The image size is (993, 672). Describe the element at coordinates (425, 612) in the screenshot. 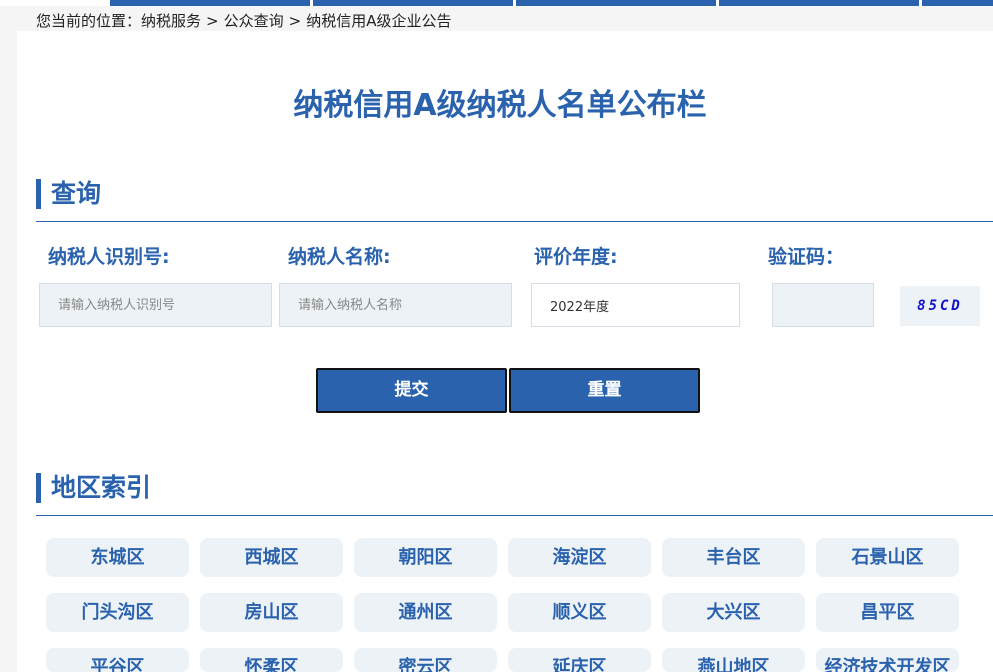

I see `region-button-tongzhou: 通州区` at that location.